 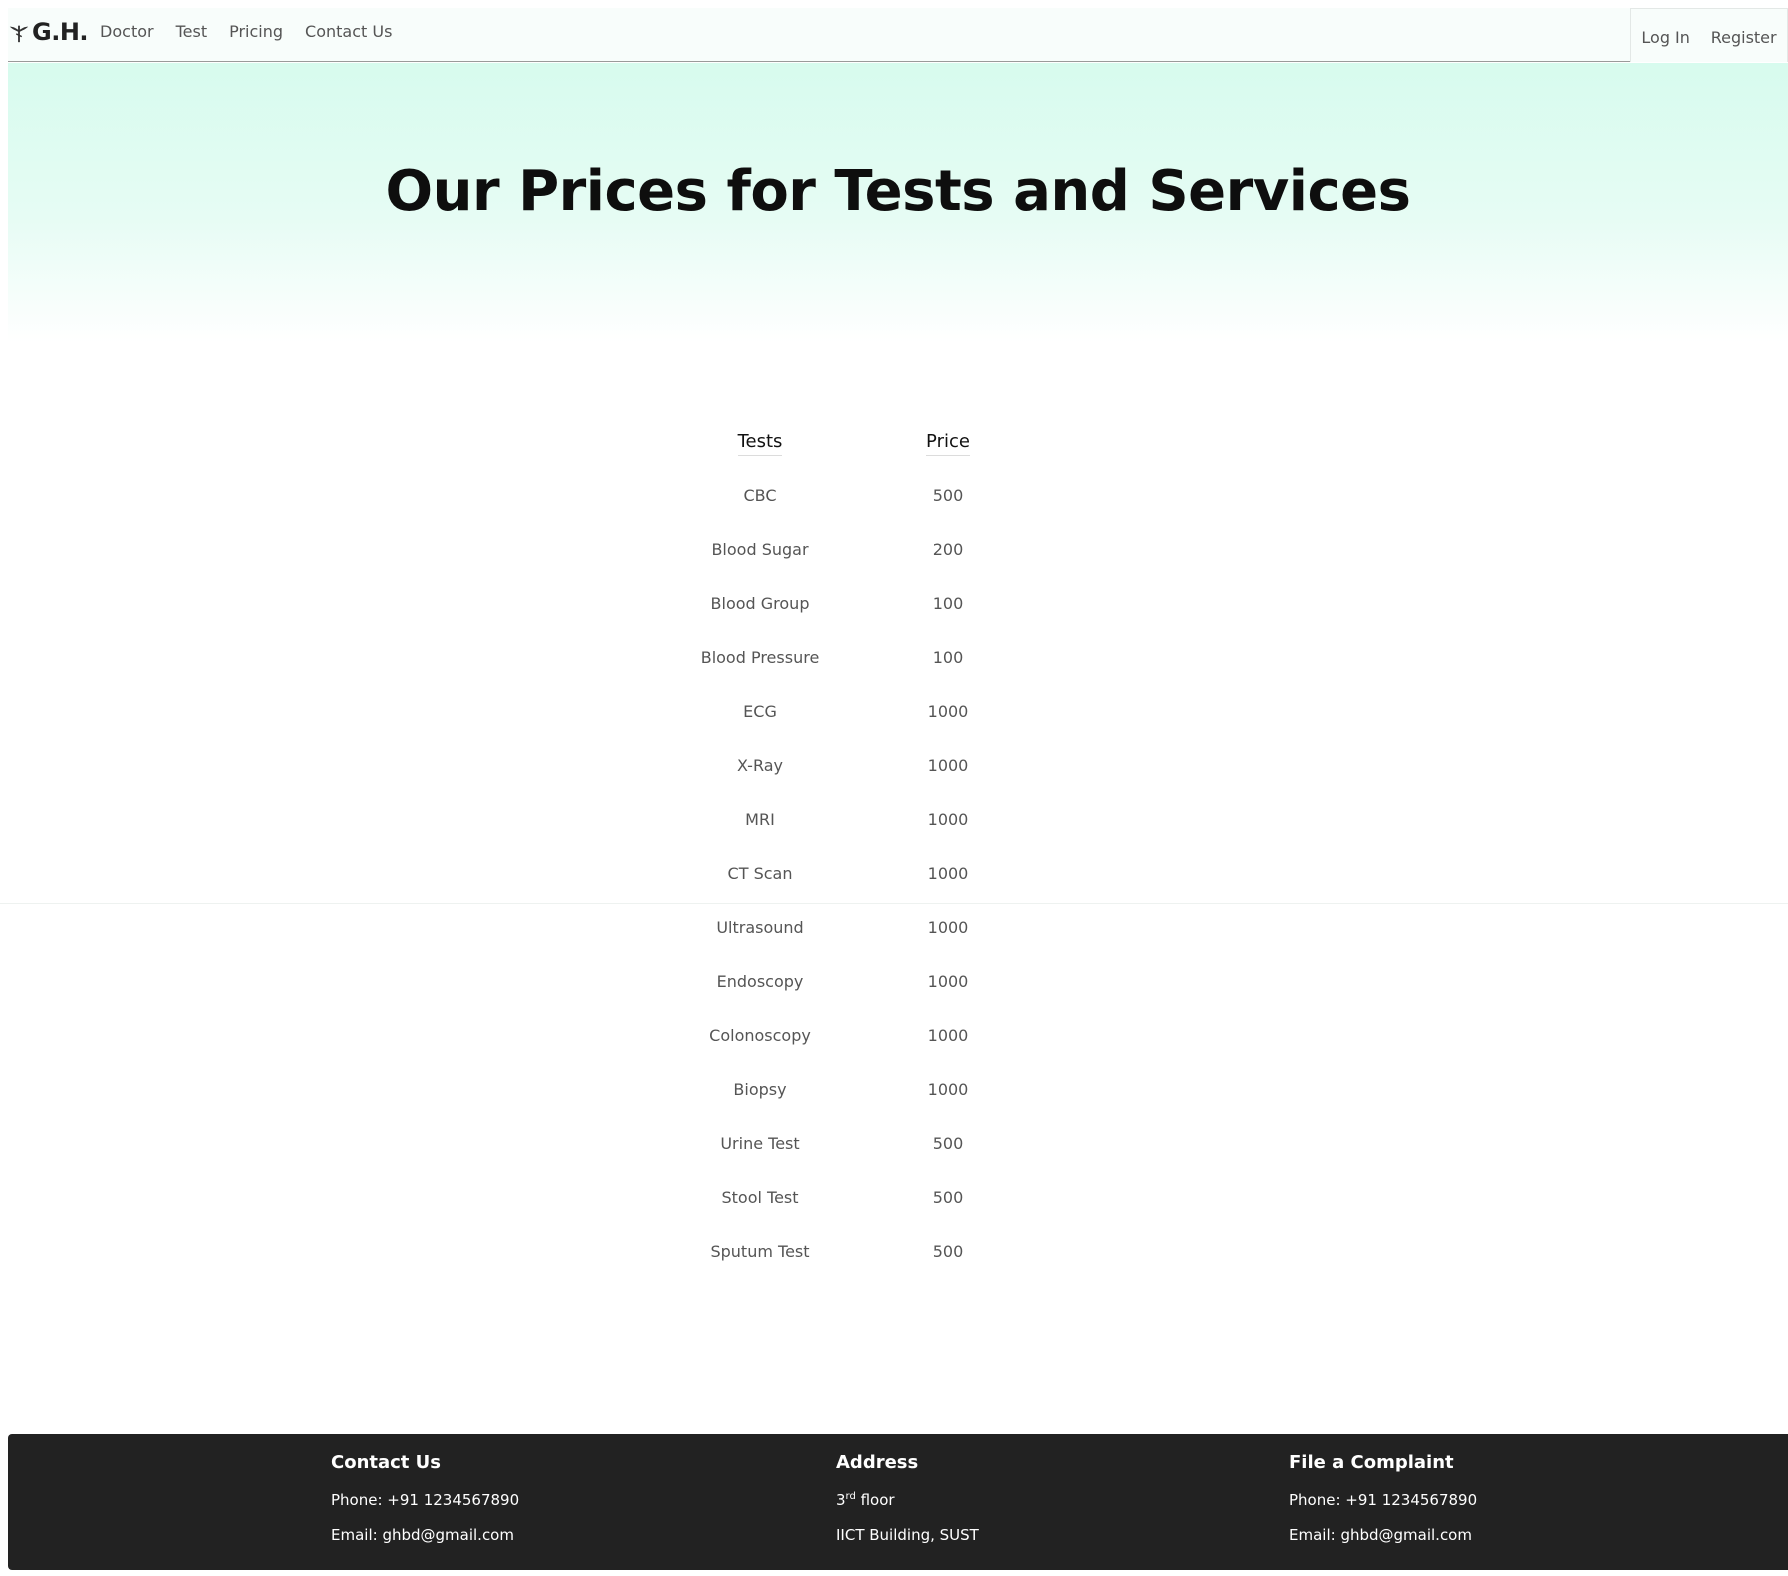 What do you see at coordinates (127, 31) in the screenshot?
I see `nav-link-doctor: Doctor` at bounding box center [127, 31].